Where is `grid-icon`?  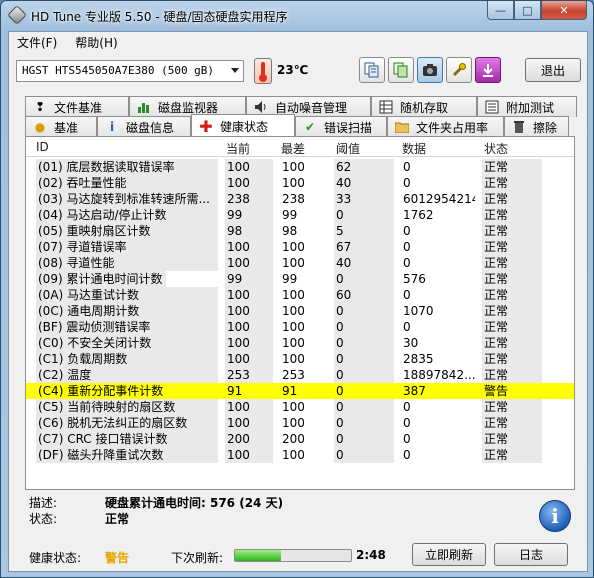 grid-icon is located at coordinates (386, 107).